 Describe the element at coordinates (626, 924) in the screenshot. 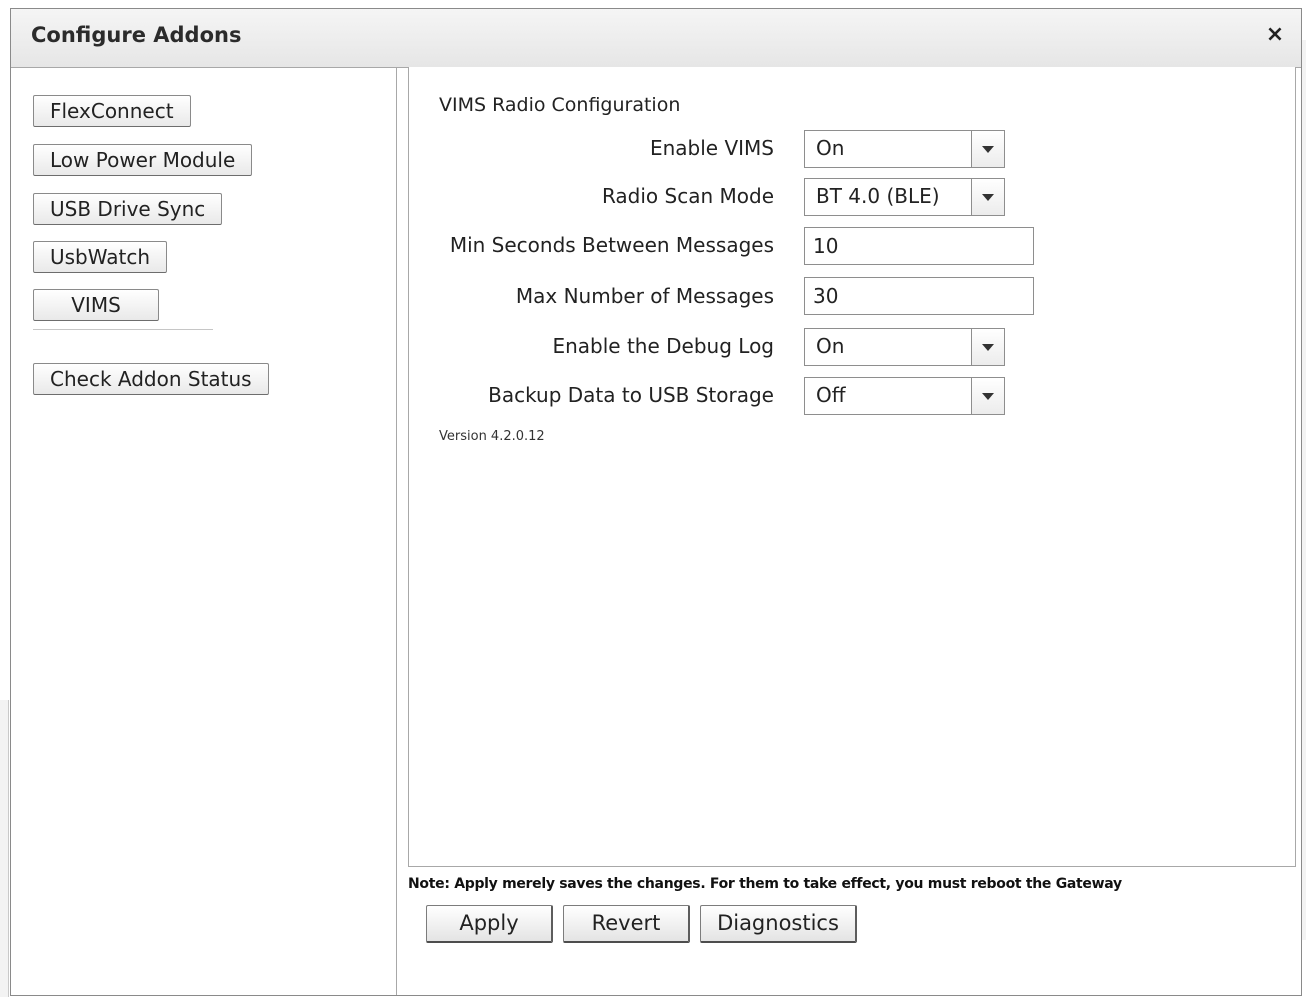

I see `revert-button: Revert` at that location.